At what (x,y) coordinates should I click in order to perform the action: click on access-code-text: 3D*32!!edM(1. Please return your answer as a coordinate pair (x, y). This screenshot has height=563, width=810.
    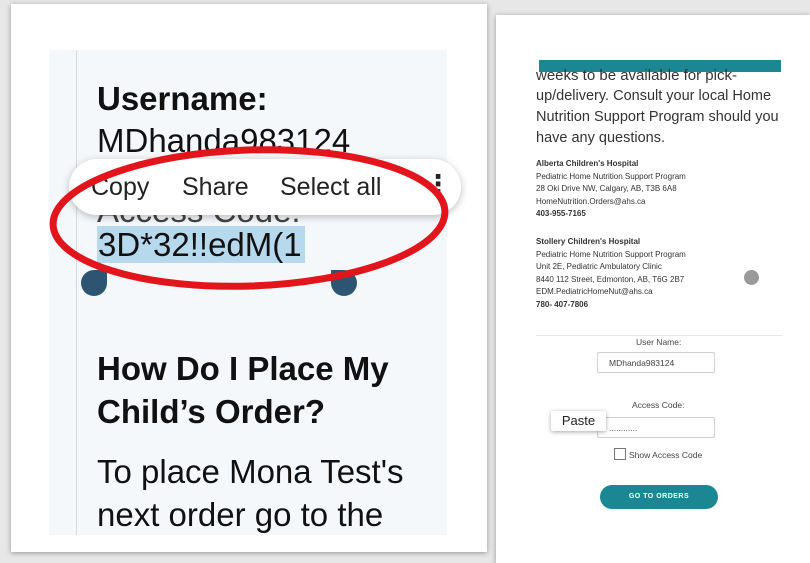
    Looking at the image, I should click on (201, 245).